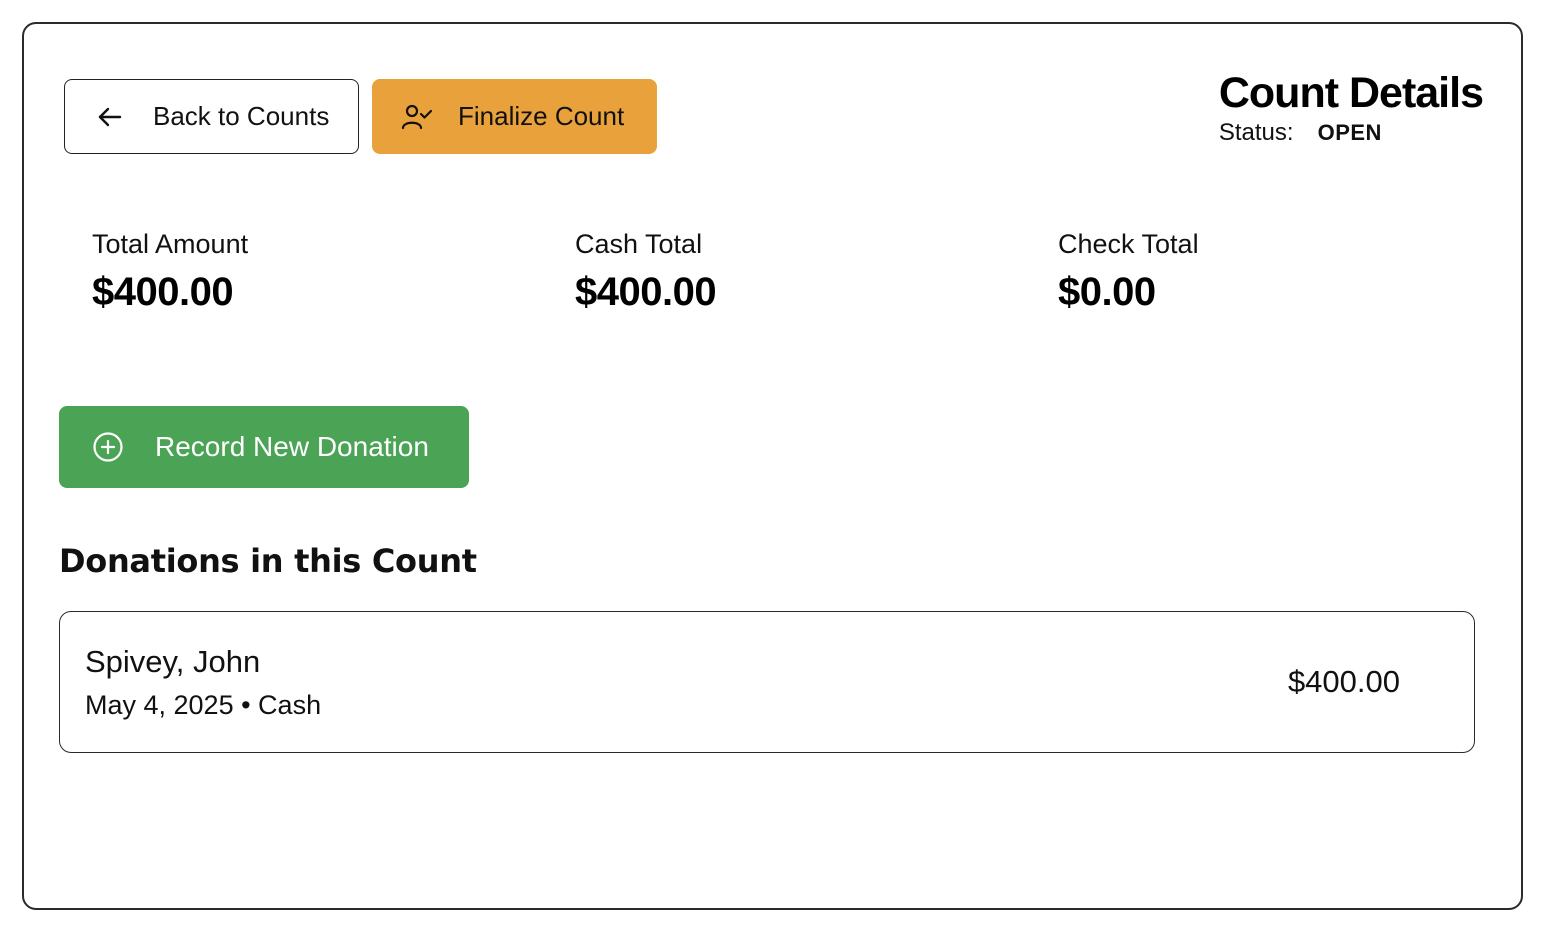  I want to click on stat-check-value: $0.00, so click(1107, 292).